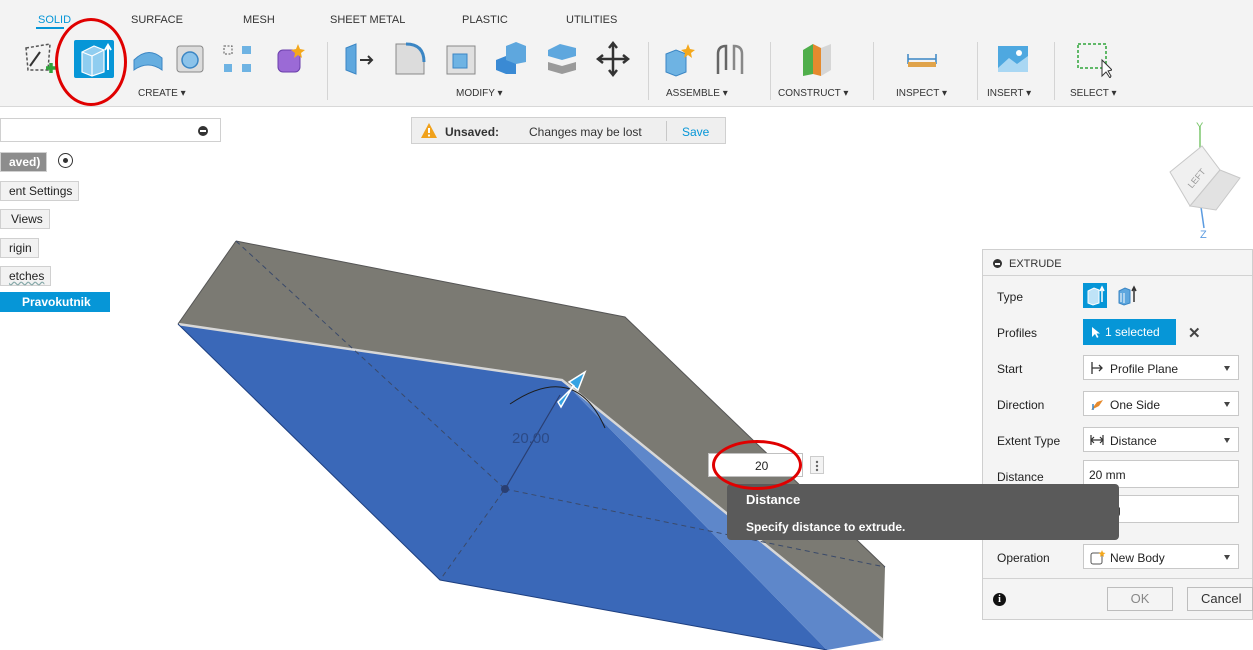  What do you see at coordinates (813, 93) in the screenshot?
I see `group-construct: CONSTRUCT ▾` at bounding box center [813, 93].